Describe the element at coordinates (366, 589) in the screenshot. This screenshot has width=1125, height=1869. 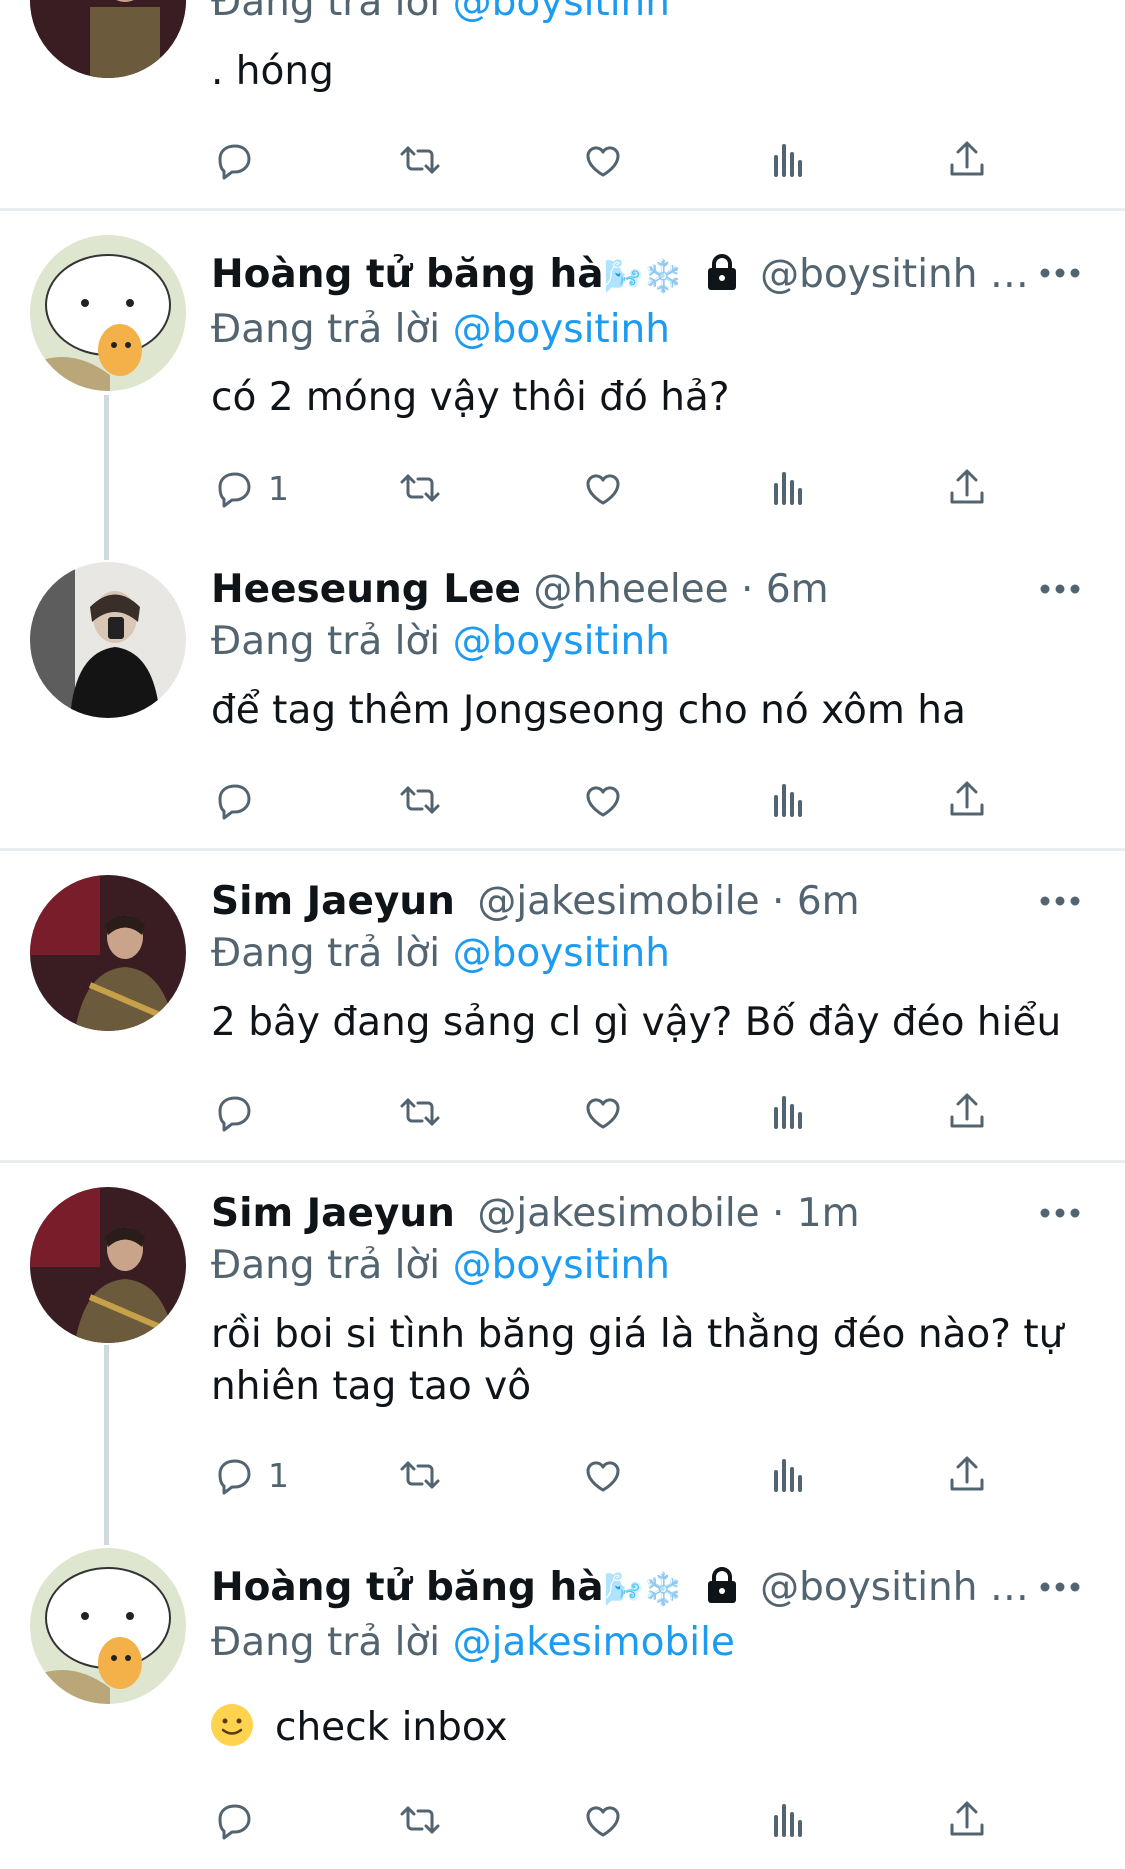
I see `display-name: Heeseung Lee` at that location.